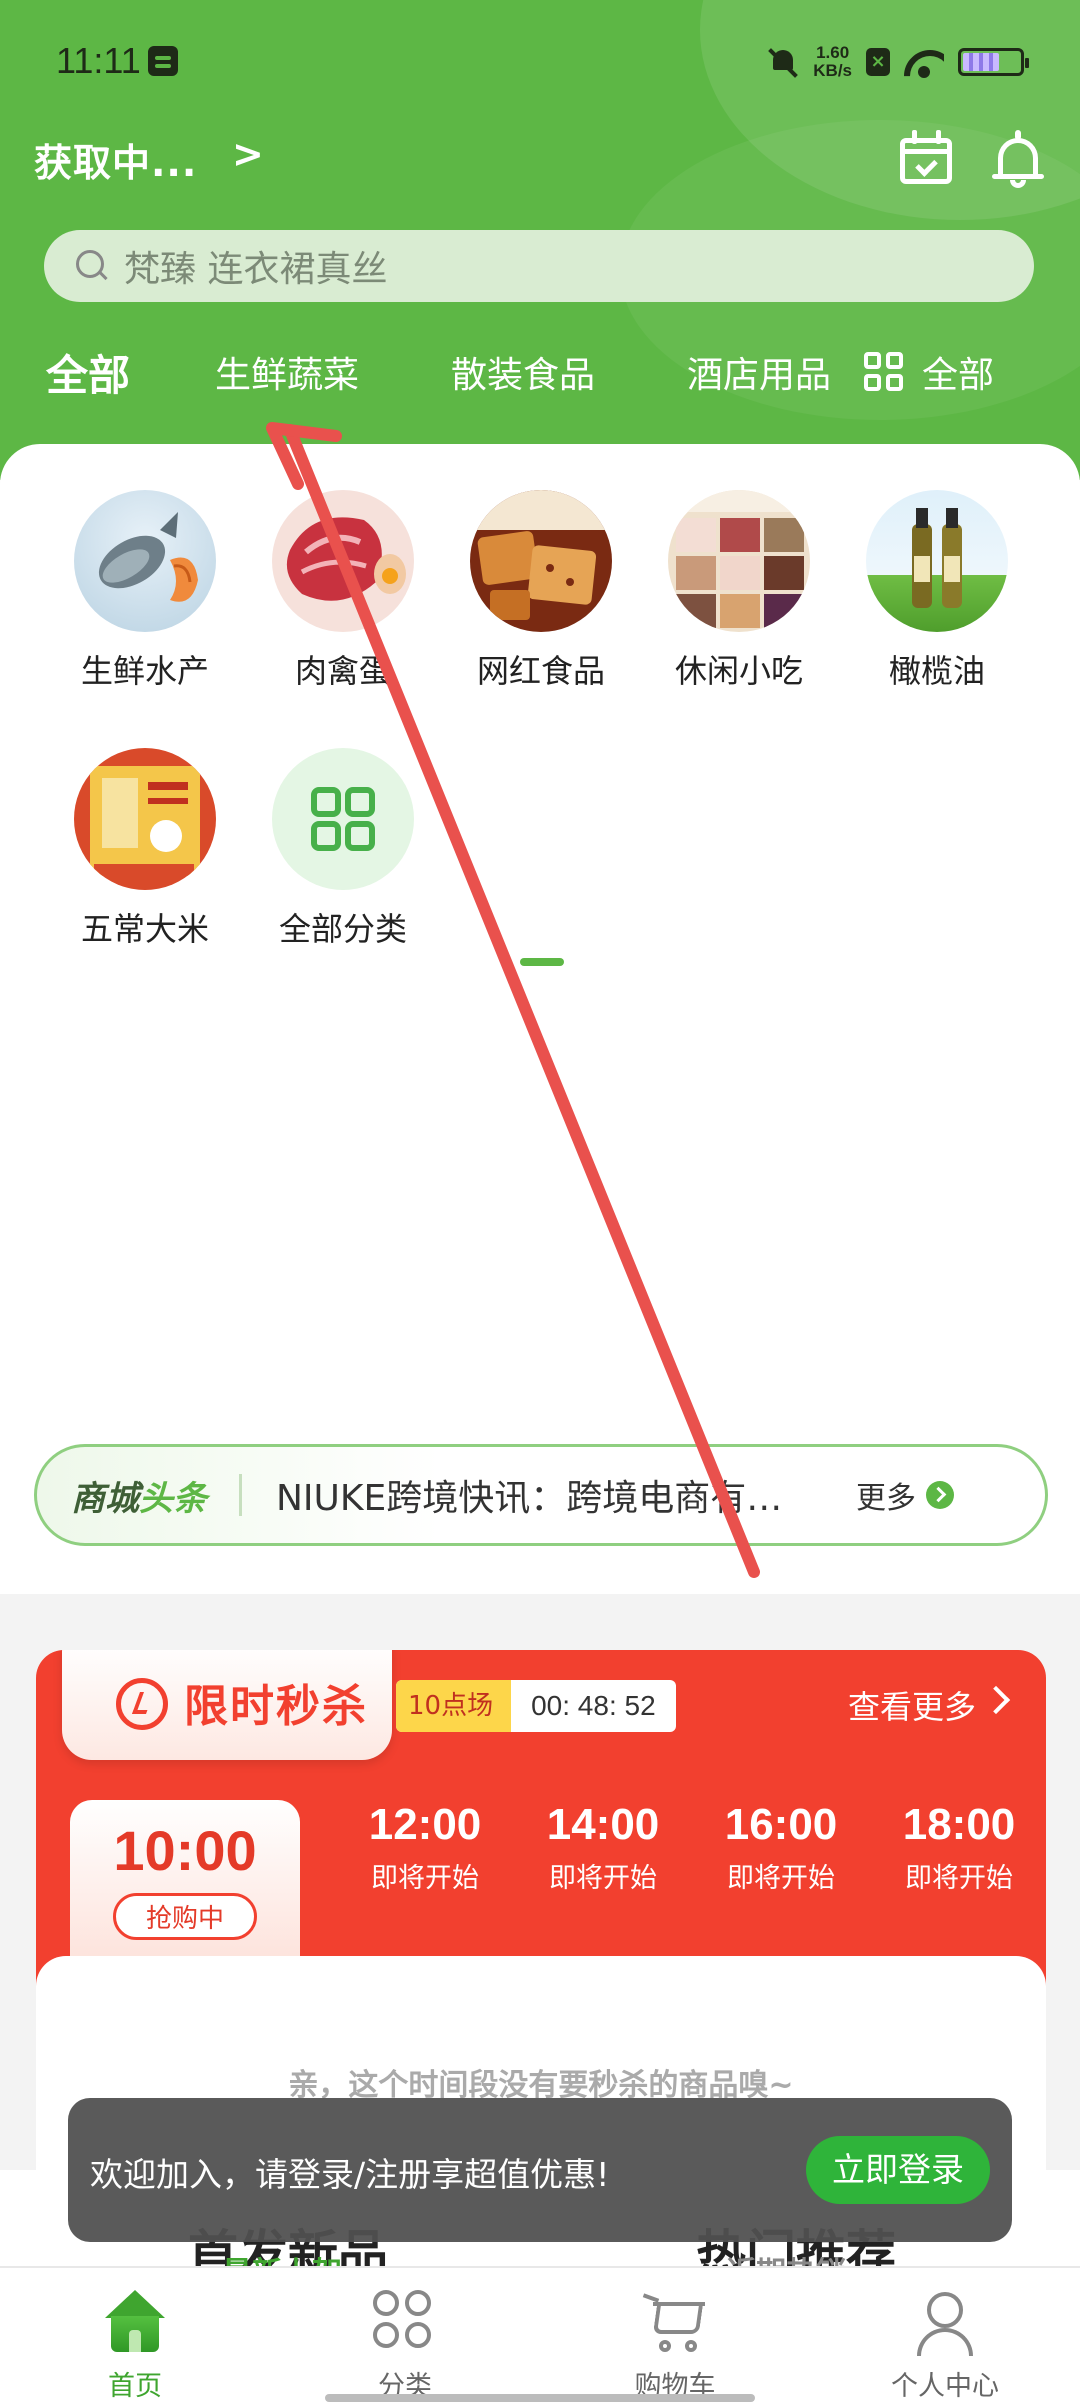  Describe the element at coordinates (540, 671) in the screenshot. I see `category-label: 网红食品` at that location.